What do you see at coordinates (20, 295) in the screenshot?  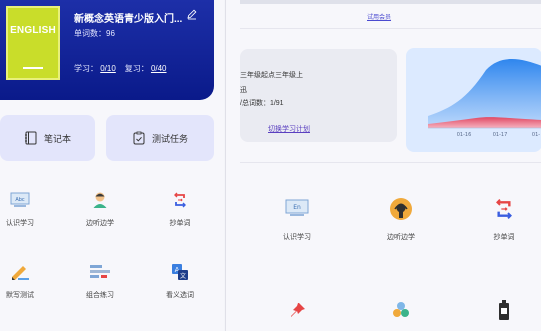 I see `left-func-label: 默写测试` at bounding box center [20, 295].